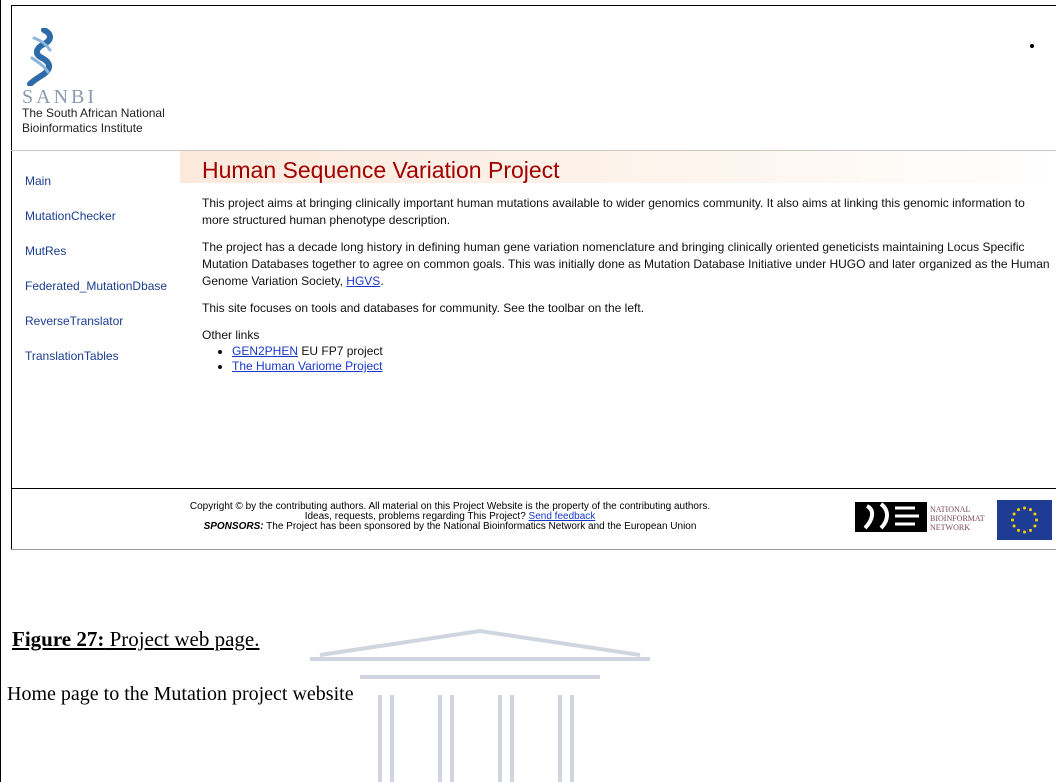 The image size is (1056, 782). I want to click on history-end: ., so click(382, 281).